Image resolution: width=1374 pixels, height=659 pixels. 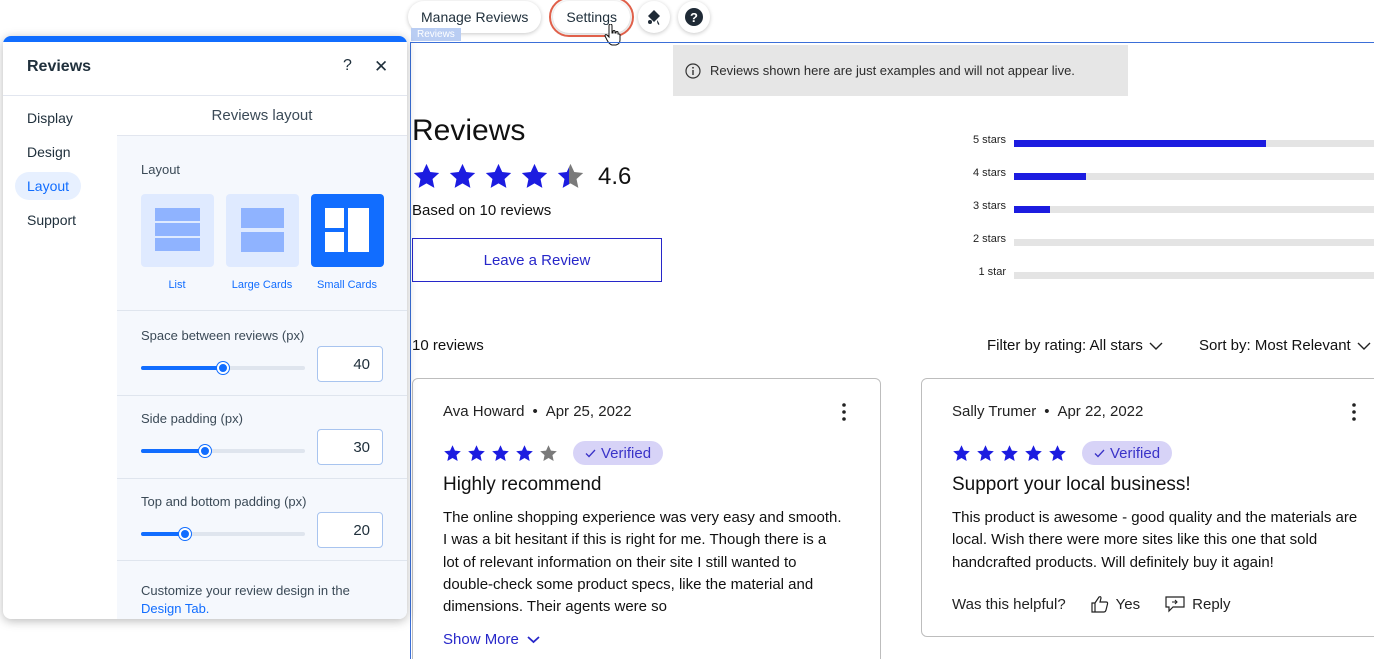 I want to click on distribution-row: 3 stars, so click(x=1167, y=208).